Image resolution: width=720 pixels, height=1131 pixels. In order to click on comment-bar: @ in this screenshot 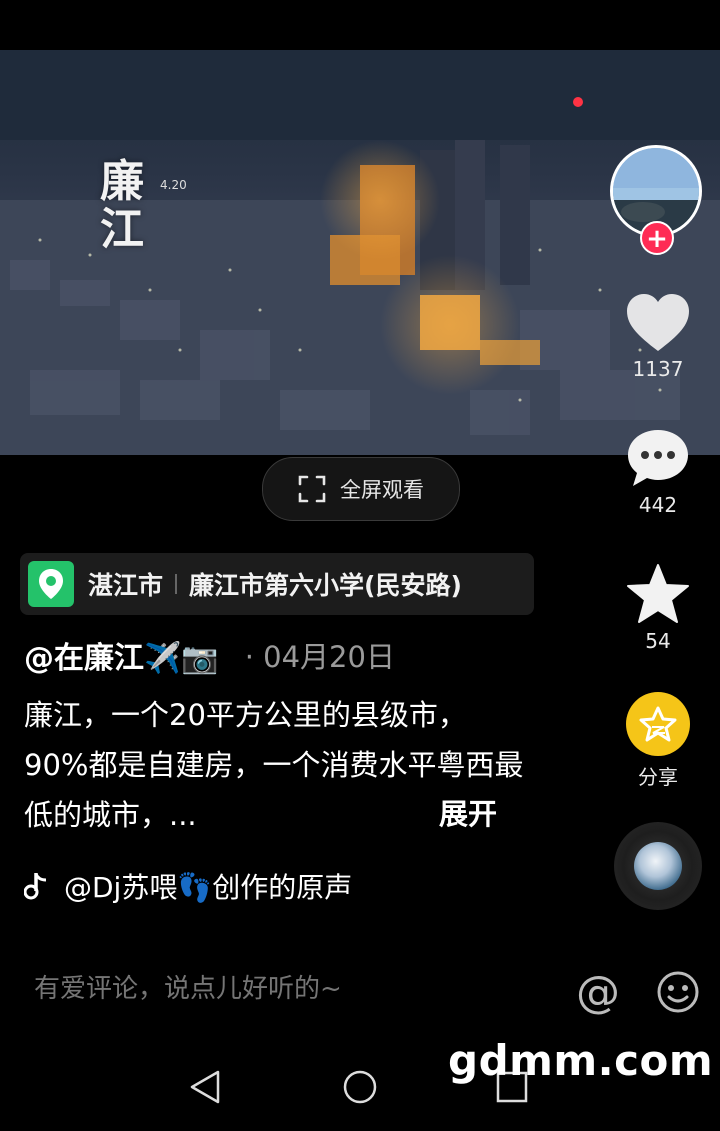, I will do `click(360, 990)`.